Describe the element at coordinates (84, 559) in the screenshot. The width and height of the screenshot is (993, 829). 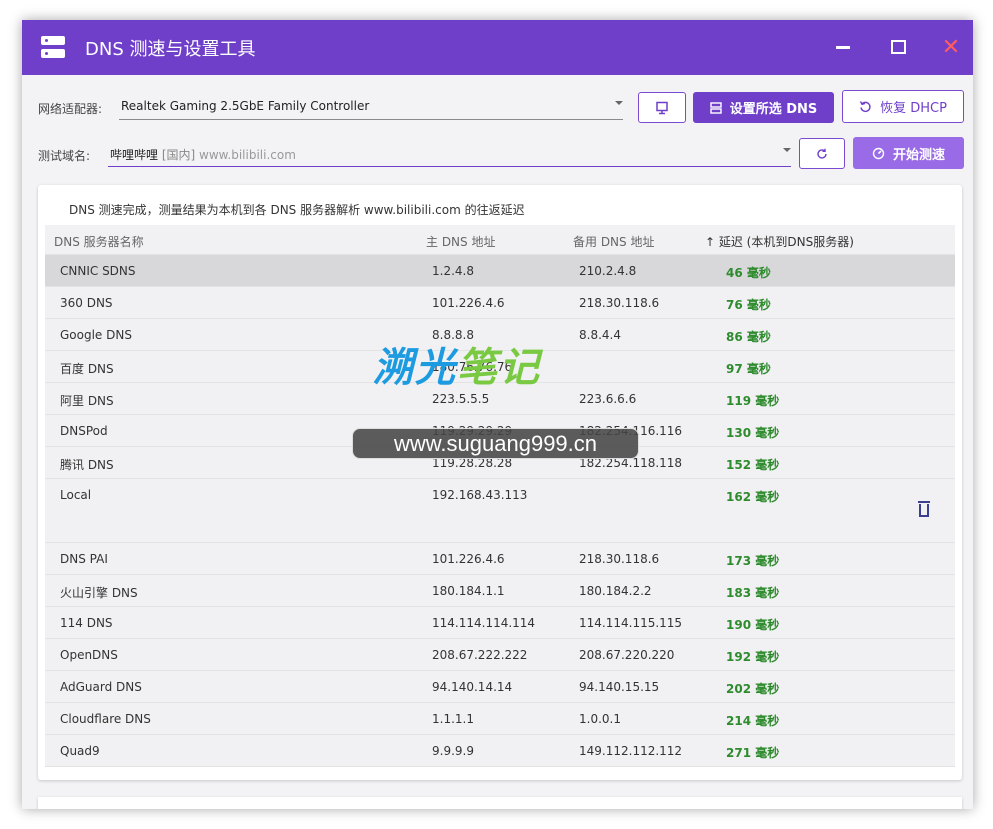
I see `server-name: DNS PAI` at that location.